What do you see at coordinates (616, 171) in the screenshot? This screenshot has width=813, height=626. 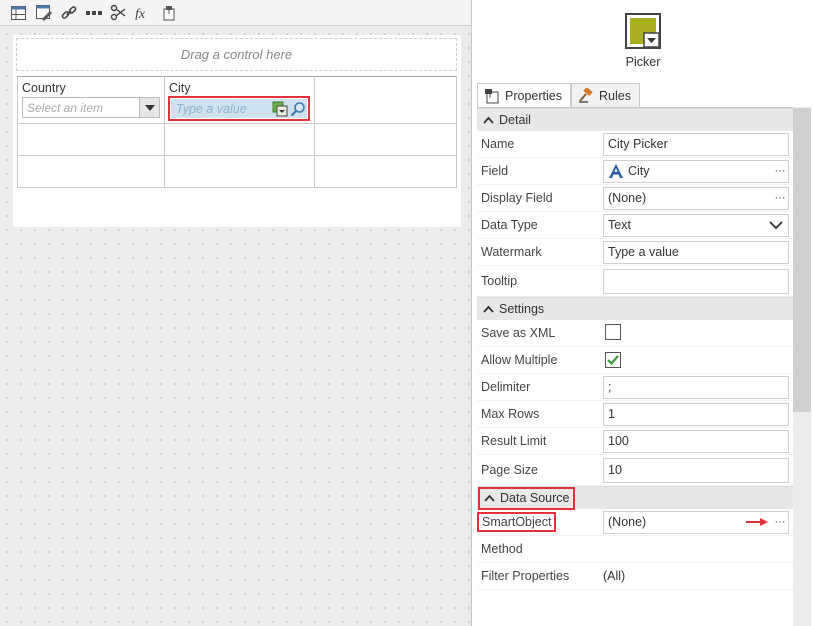 I see `text-field-icon` at bounding box center [616, 171].